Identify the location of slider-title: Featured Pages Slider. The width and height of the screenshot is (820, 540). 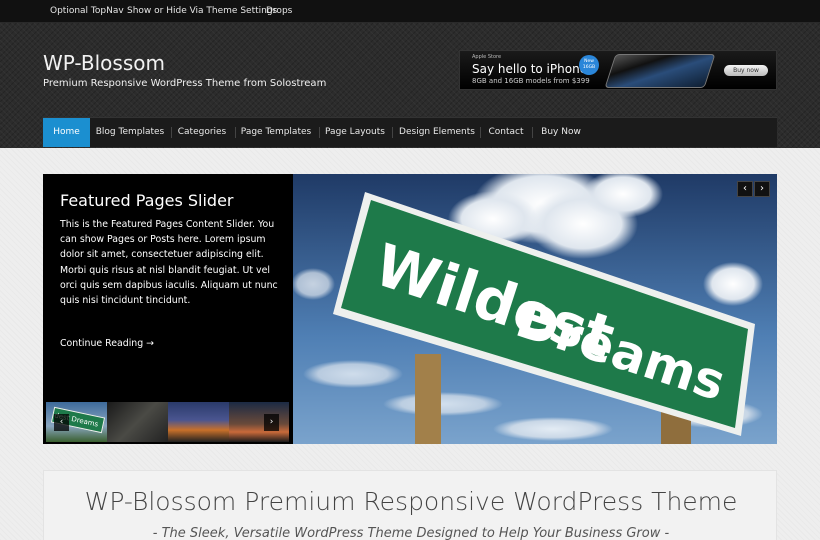
(146, 200).